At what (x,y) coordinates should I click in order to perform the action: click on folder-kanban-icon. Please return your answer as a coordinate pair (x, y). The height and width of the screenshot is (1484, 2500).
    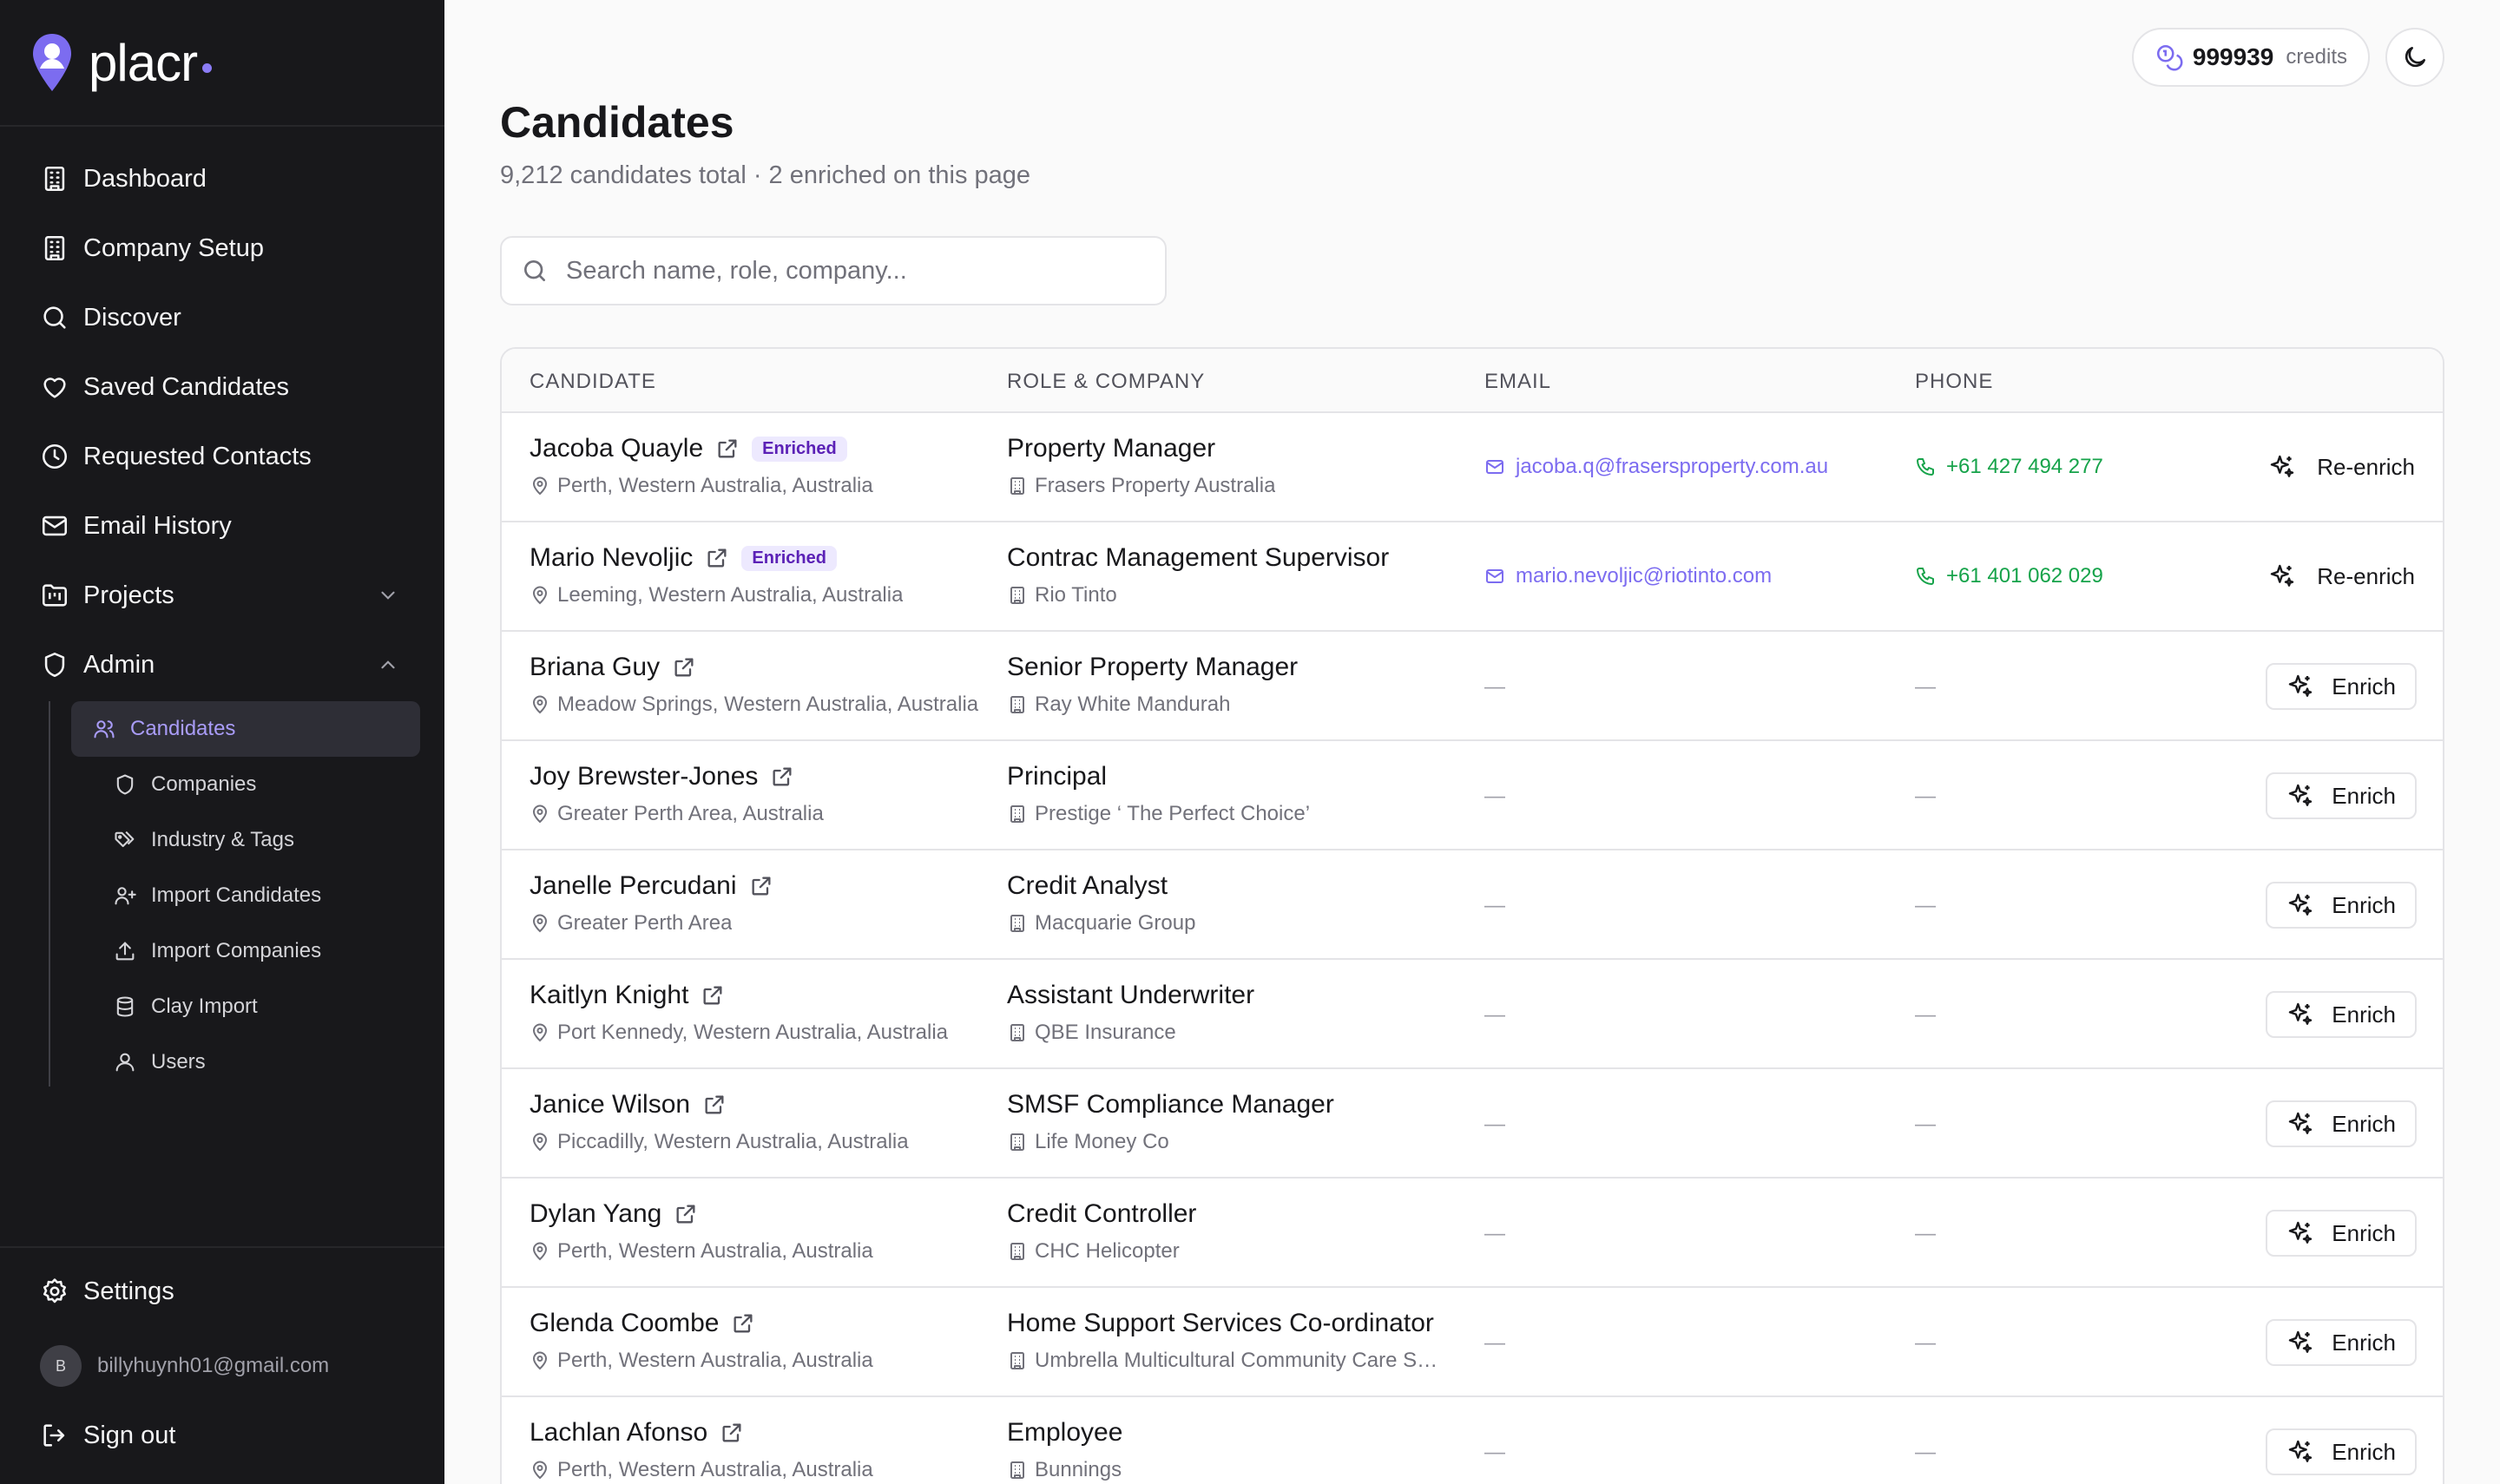
    Looking at the image, I should click on (55, 595).